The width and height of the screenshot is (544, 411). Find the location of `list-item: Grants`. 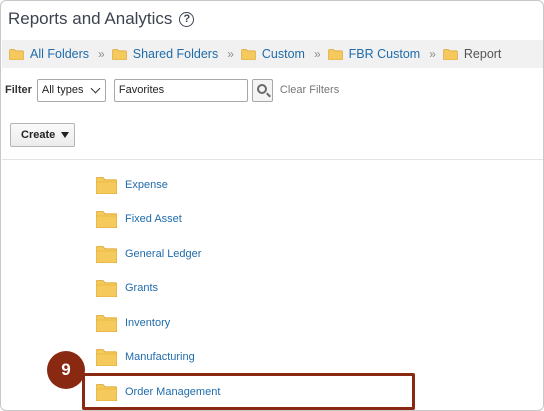

list-item: Grants is located at coordinates (127, 288).